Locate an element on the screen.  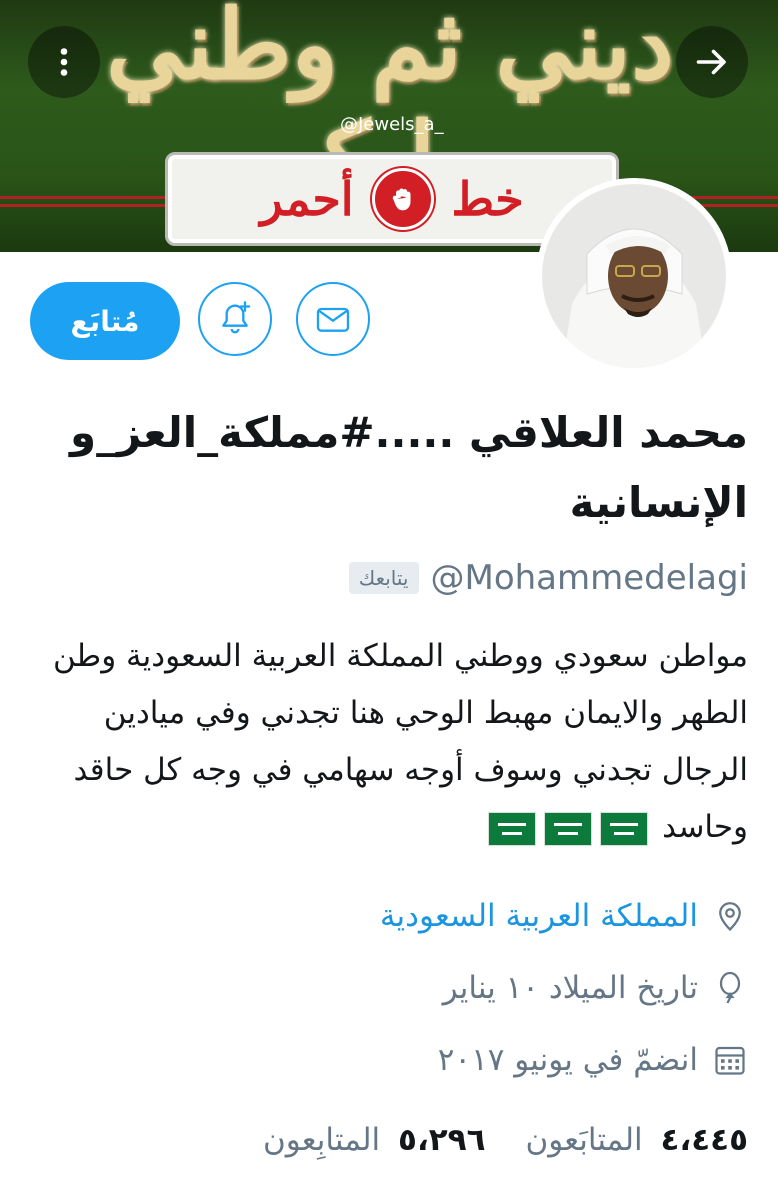
sign-text-left: أحمر is located at coordinates (307, 199).